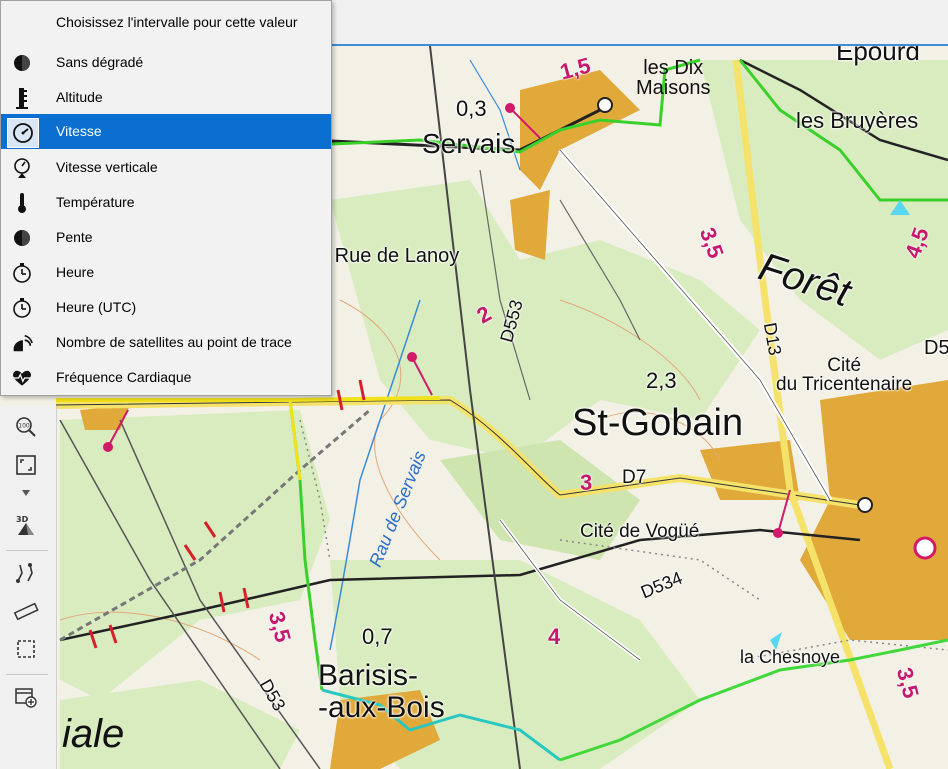  I want to click on map-label-les-bruyeres: les Bruyères, so click(857, 120).